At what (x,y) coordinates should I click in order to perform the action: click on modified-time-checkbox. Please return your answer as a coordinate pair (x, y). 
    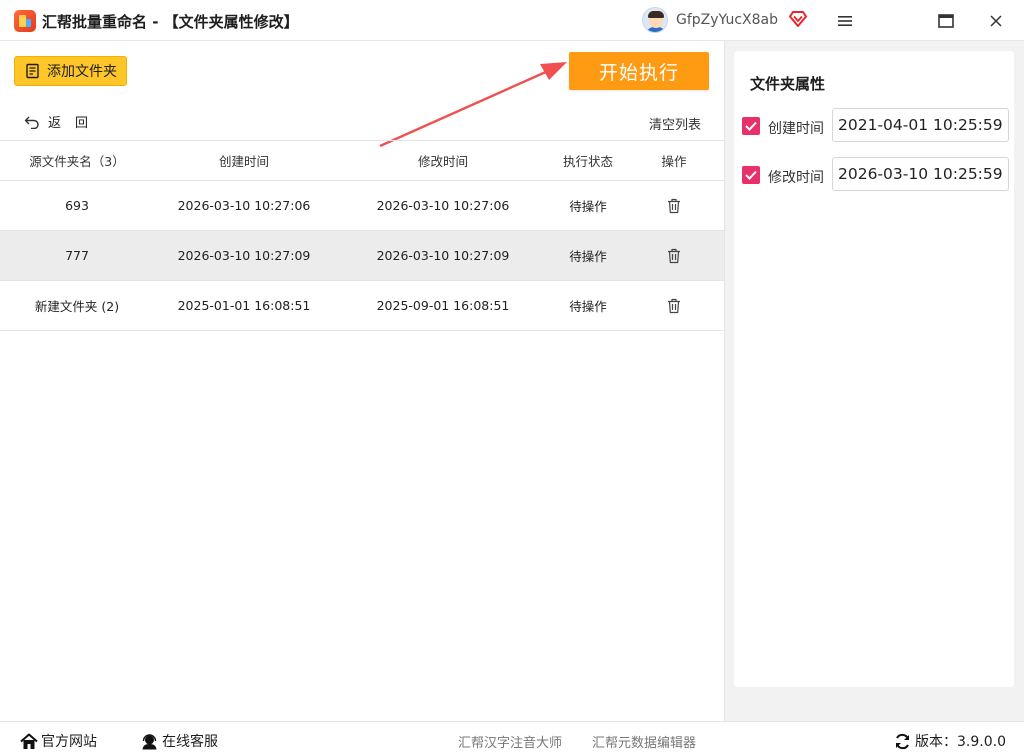
    Looking at the image, I should click on (751, 175).